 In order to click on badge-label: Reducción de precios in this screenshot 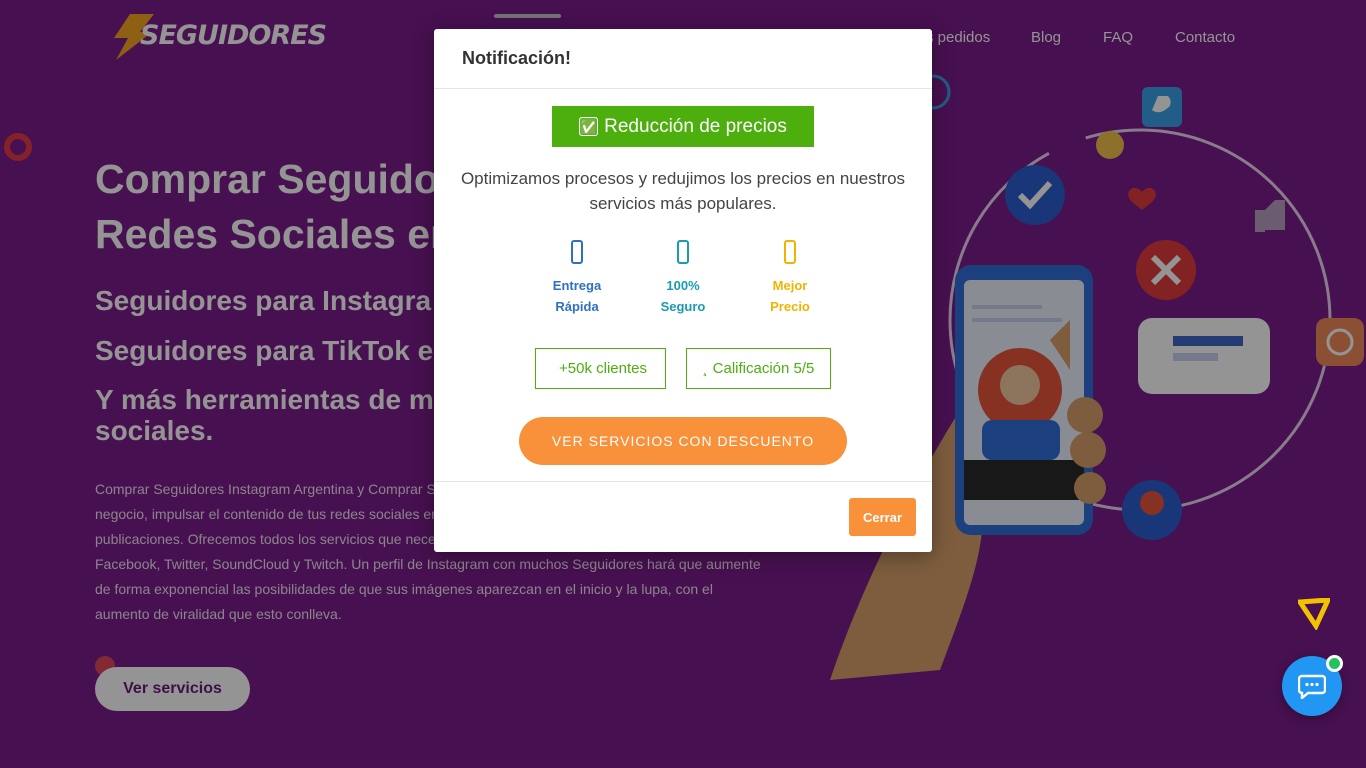, I will do `click(695, 126)`.